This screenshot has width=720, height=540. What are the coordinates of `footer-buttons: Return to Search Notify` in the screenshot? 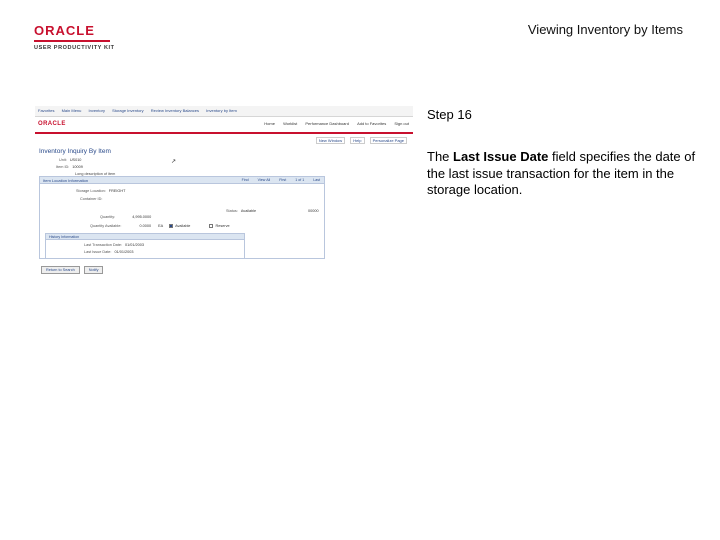 It's located at (73, 270).